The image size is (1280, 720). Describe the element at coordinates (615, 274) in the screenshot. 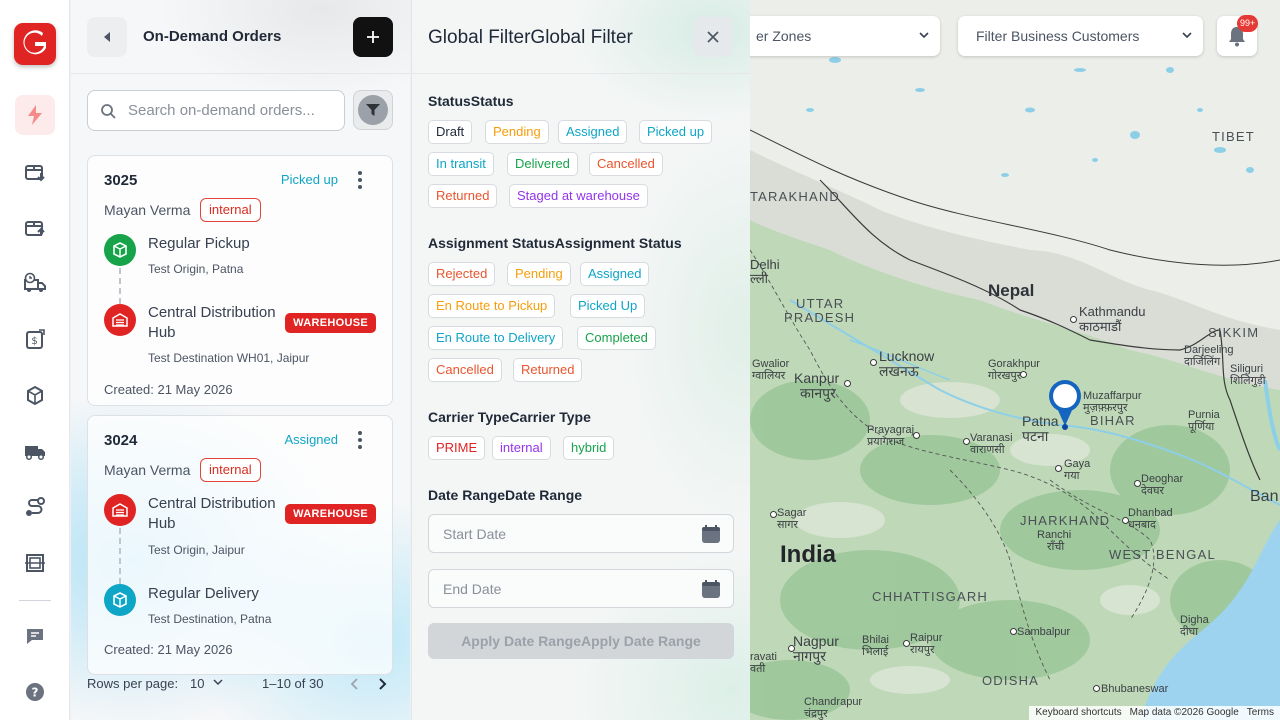

I see `assignment-chip-assigned: Assigned` at that location.